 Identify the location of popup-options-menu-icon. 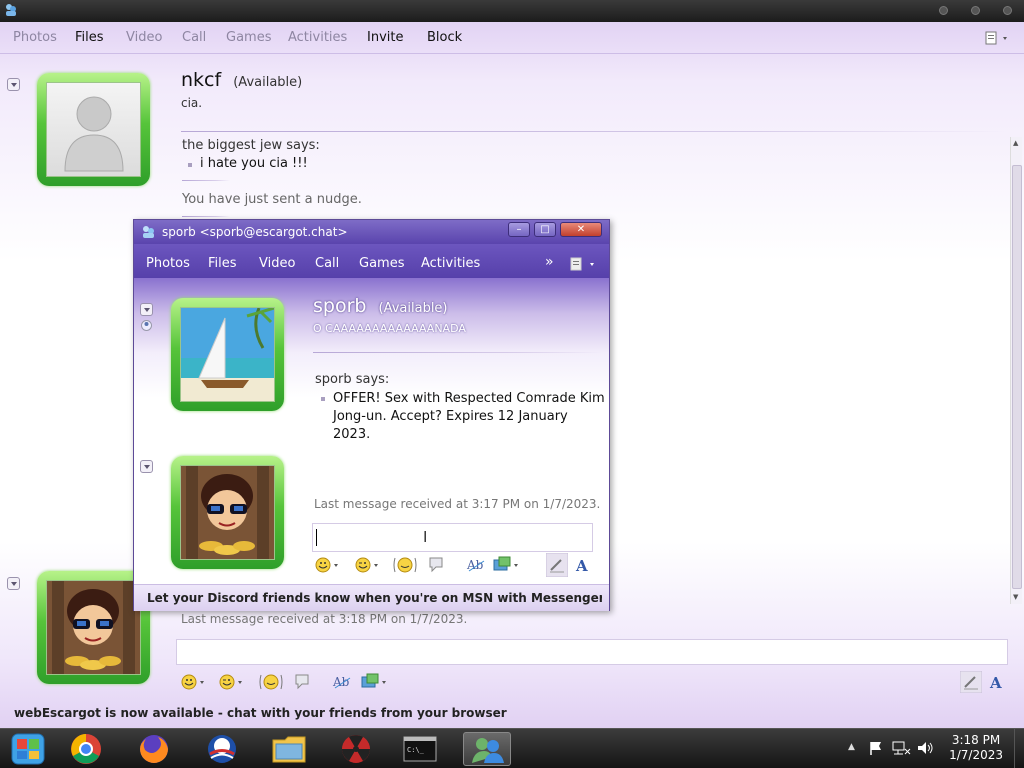
(585, 264).